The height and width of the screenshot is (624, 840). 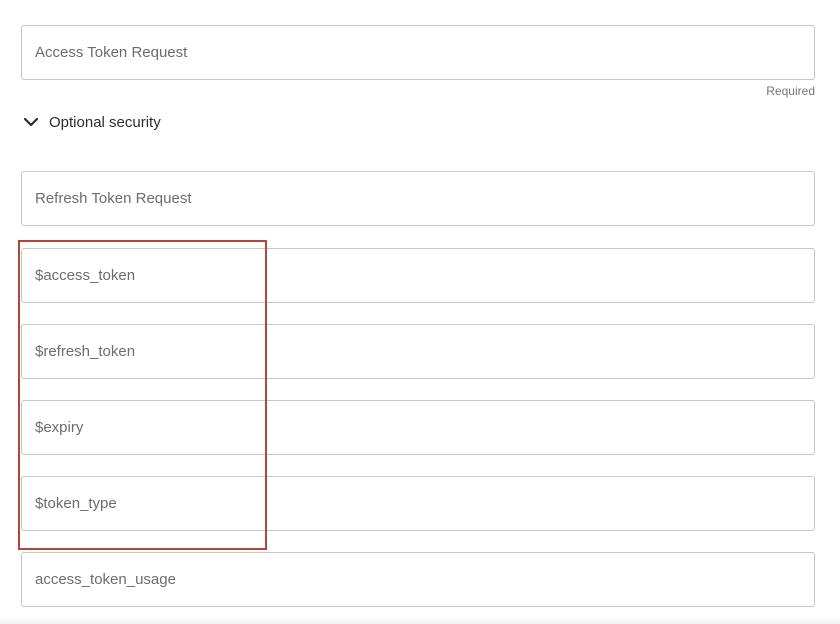 I want to click on access-token-request-input, so click(x=418, y=52).